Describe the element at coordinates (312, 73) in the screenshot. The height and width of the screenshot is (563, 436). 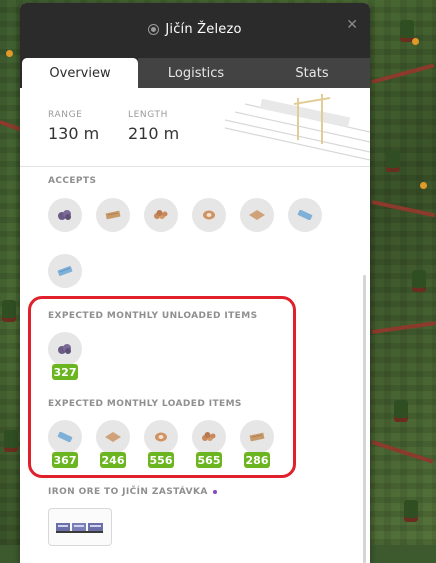
I see `tab-stats: Stats` at that location.